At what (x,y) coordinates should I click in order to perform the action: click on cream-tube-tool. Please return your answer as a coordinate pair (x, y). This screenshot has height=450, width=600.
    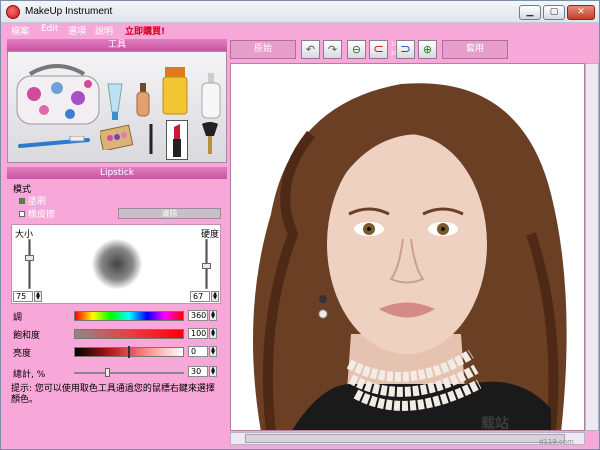
    Looking at the image, I should click on (115, 102).